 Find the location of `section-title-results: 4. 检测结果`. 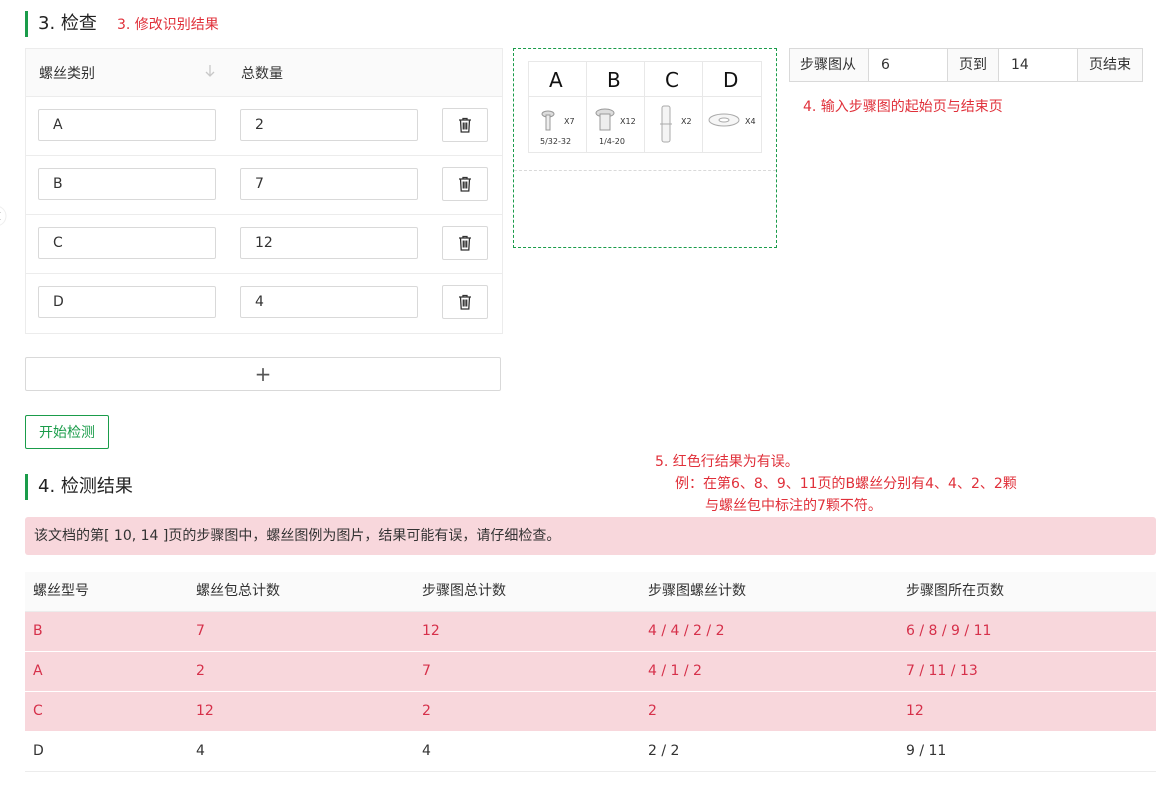

section-title-results: 4. 检测结果 is located at coordinates (79, 487).